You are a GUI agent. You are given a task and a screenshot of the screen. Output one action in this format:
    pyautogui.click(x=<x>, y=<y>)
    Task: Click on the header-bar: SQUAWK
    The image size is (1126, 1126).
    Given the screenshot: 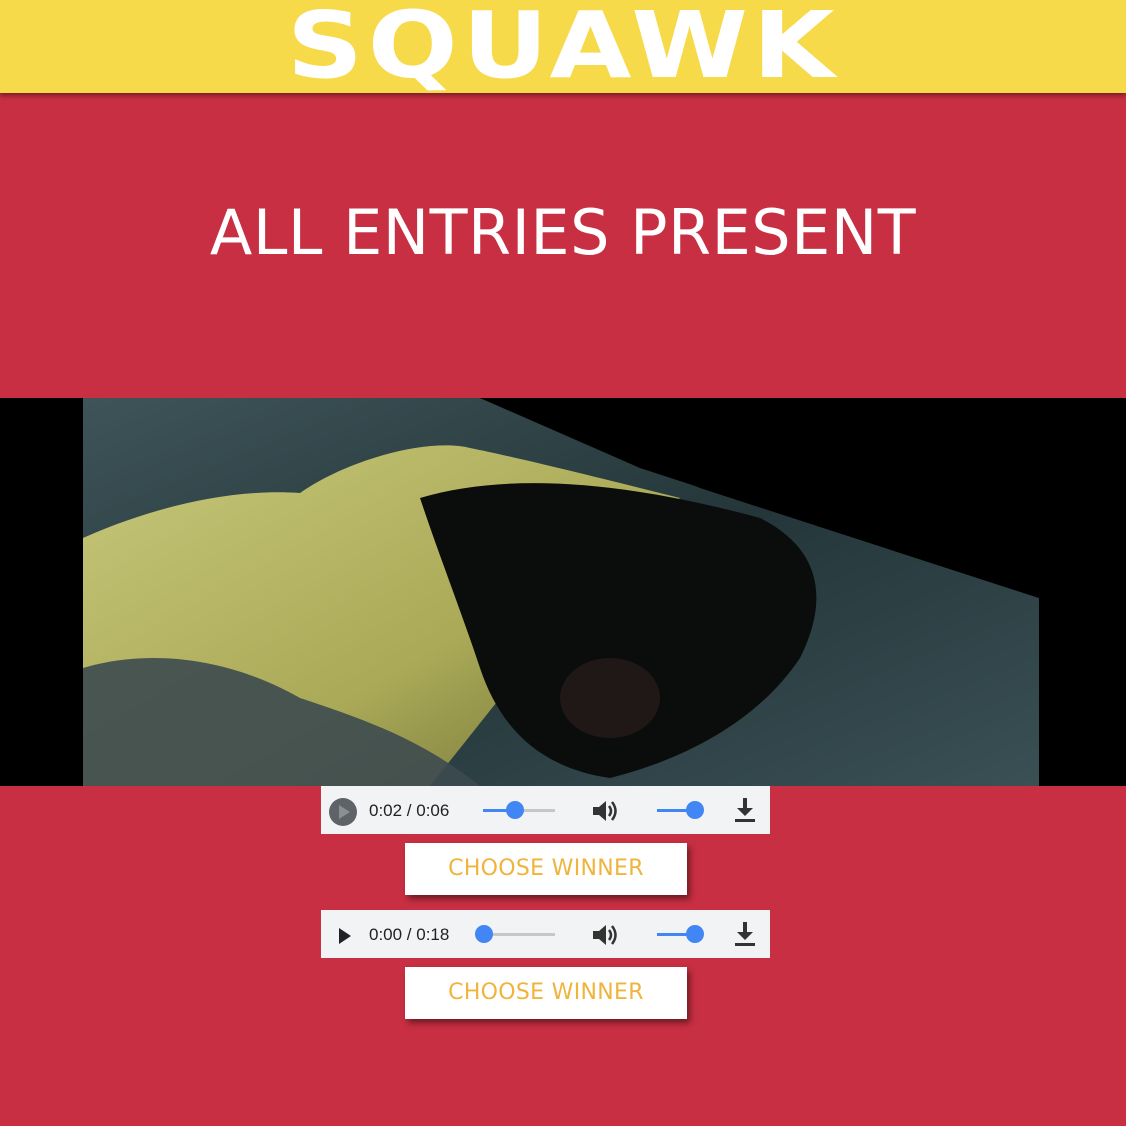 What is the action you would take?
    pyautogui.click(x=563, y=49)
    